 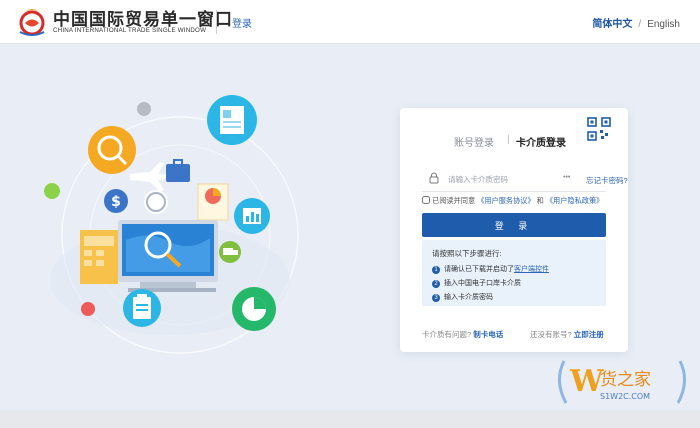 What do you see at coordinates (467, 253) in the screenshot?
I see `steps-title: 请按照以下步骤进行:` at bounding box center [467, 253].